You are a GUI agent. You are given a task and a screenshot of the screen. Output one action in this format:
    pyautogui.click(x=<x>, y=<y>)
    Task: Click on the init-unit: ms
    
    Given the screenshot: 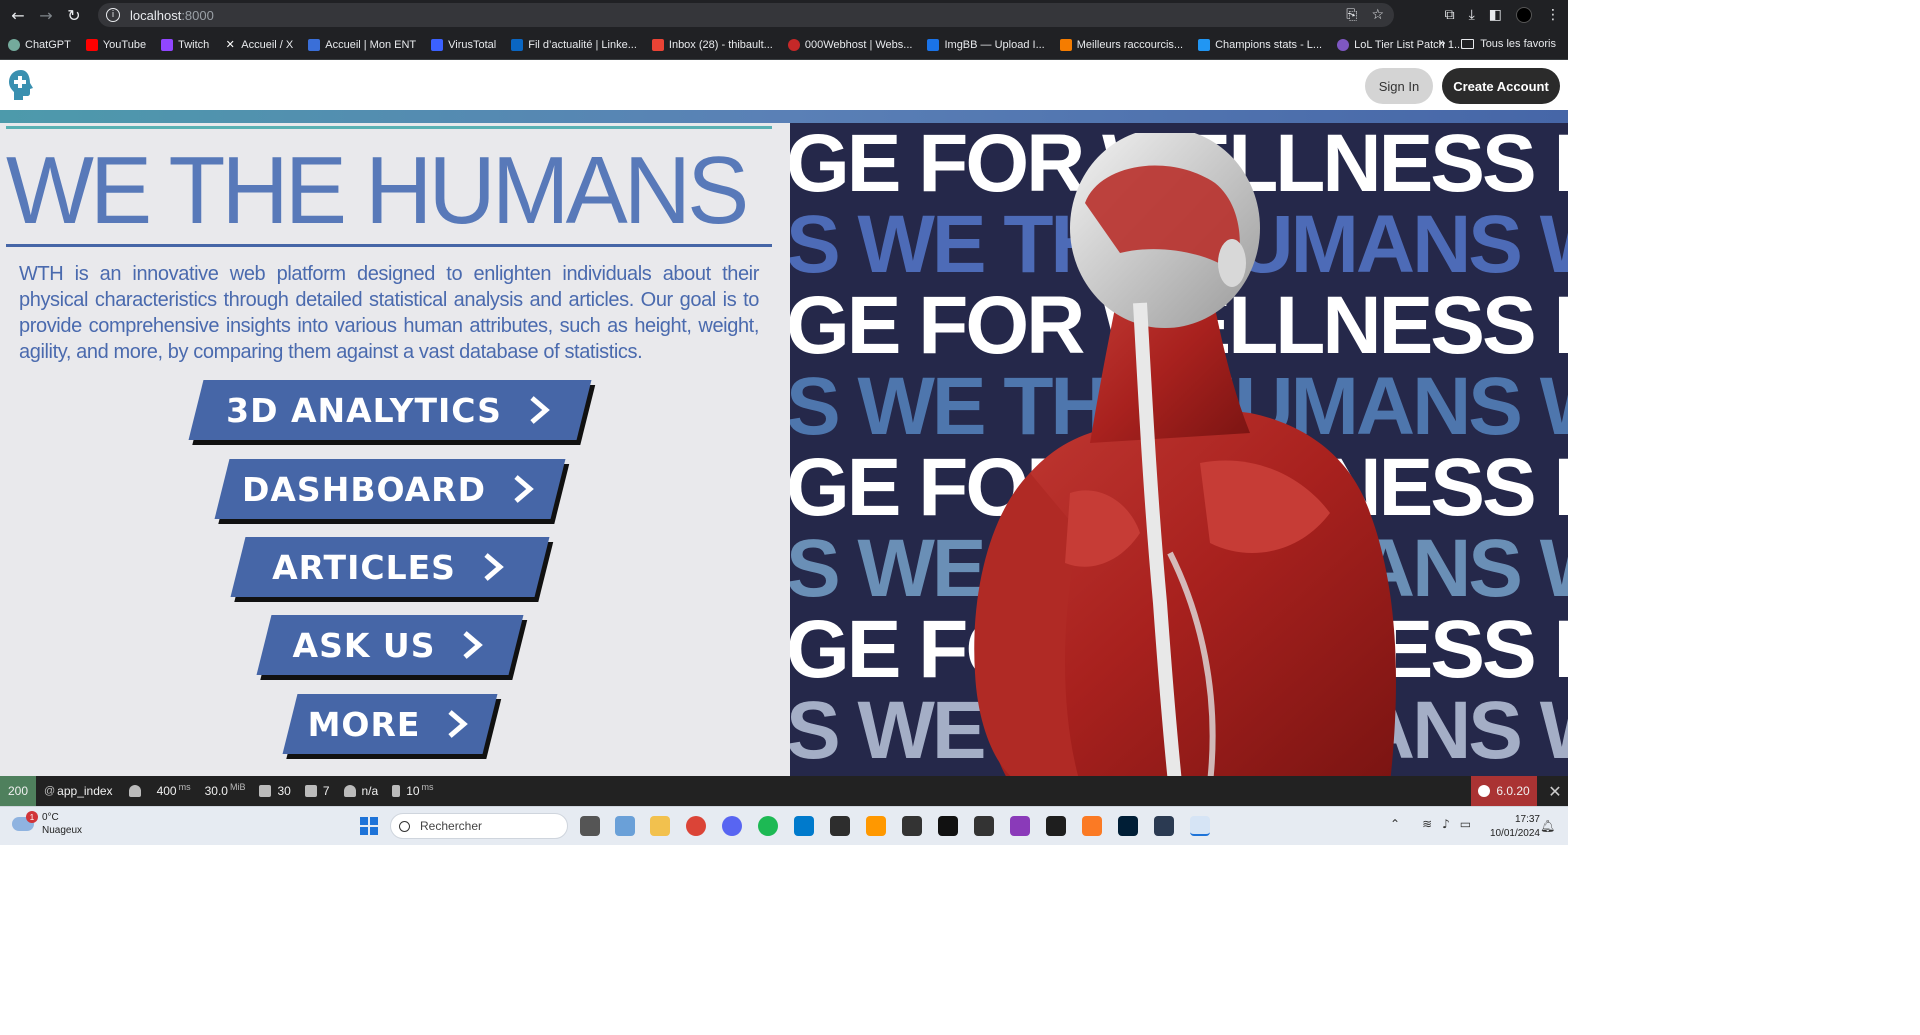 What is the action you would take?
    pyautogui.click(x=427, y=787)
    